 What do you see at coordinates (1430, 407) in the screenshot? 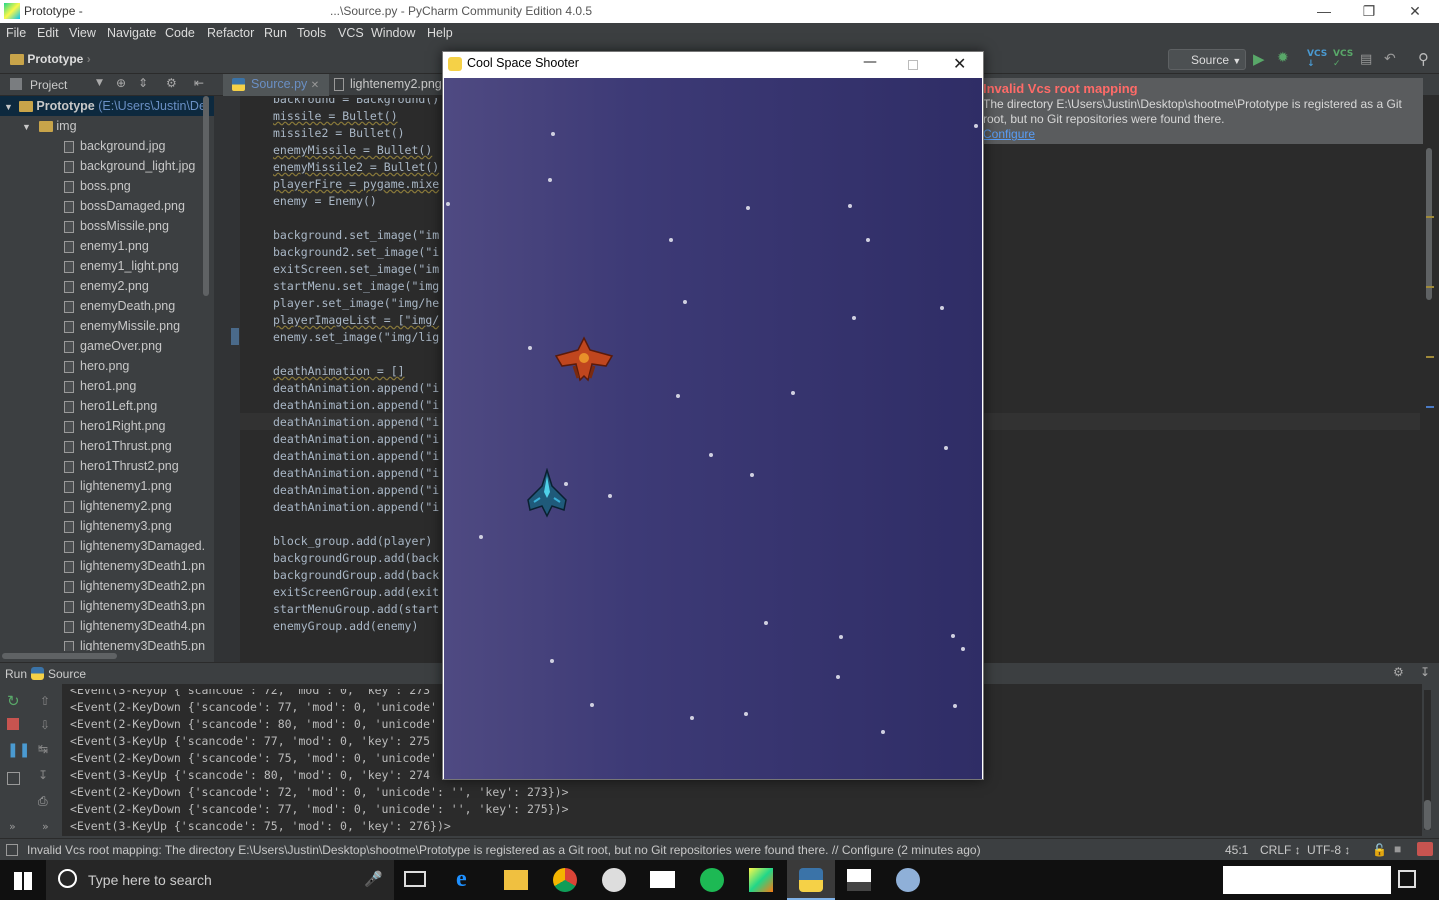
I see `usage-marker` at bounding box center [1430, 407].